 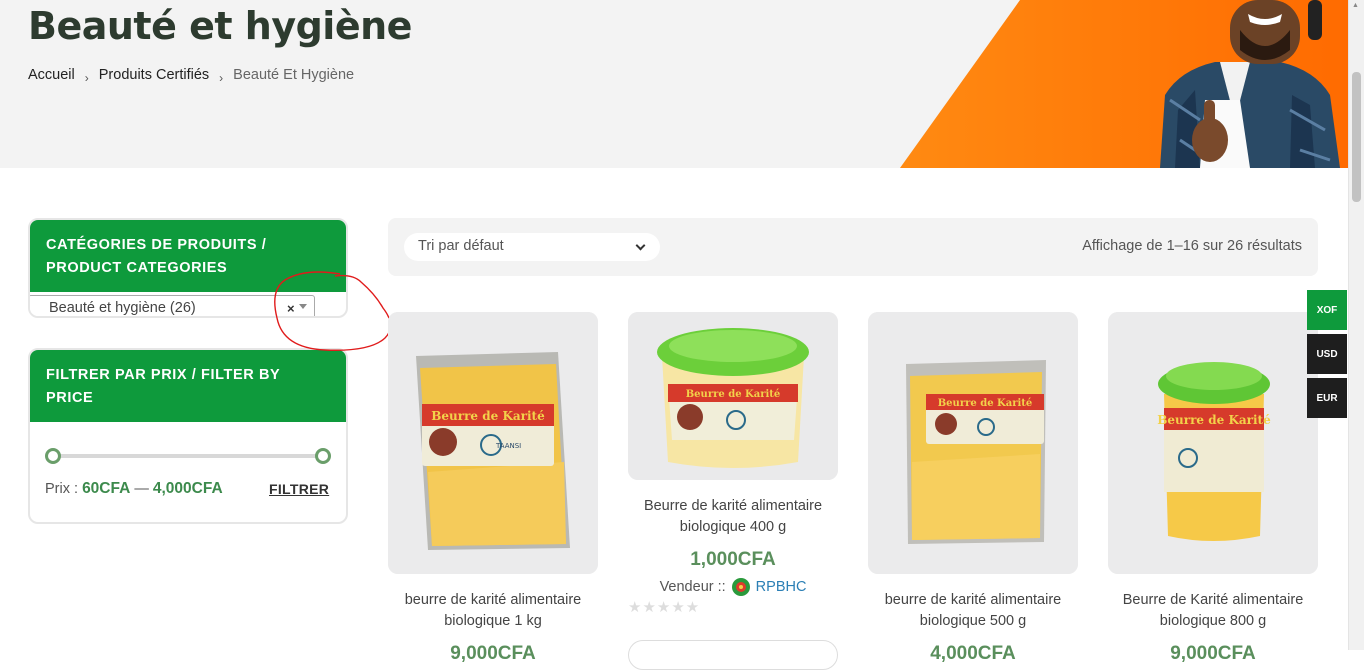 What do you see at coordinates (323, 456) in the screenshot?
I see `price-slider-max-handle` at bounding box center [323, 456].